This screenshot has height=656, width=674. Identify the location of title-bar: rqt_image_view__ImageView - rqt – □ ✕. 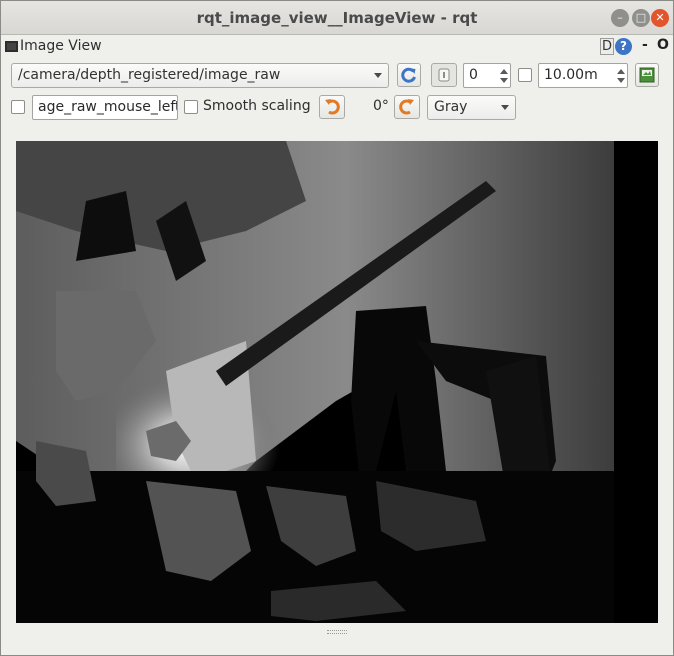
(337, 18).